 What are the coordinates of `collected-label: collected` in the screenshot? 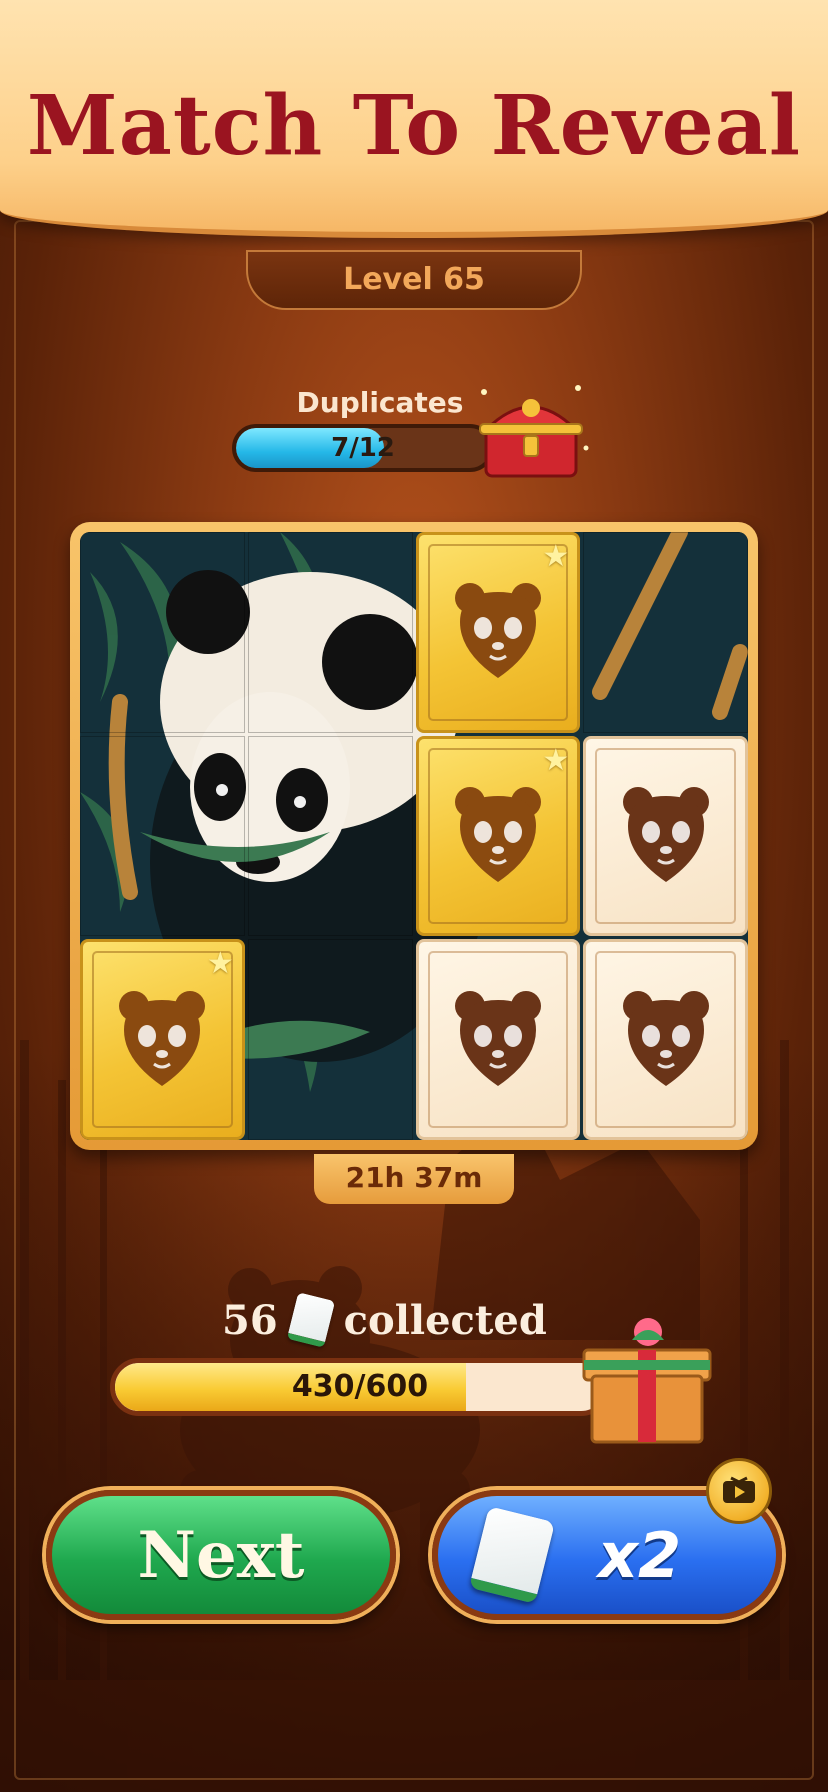 It's located at (445, 1320).